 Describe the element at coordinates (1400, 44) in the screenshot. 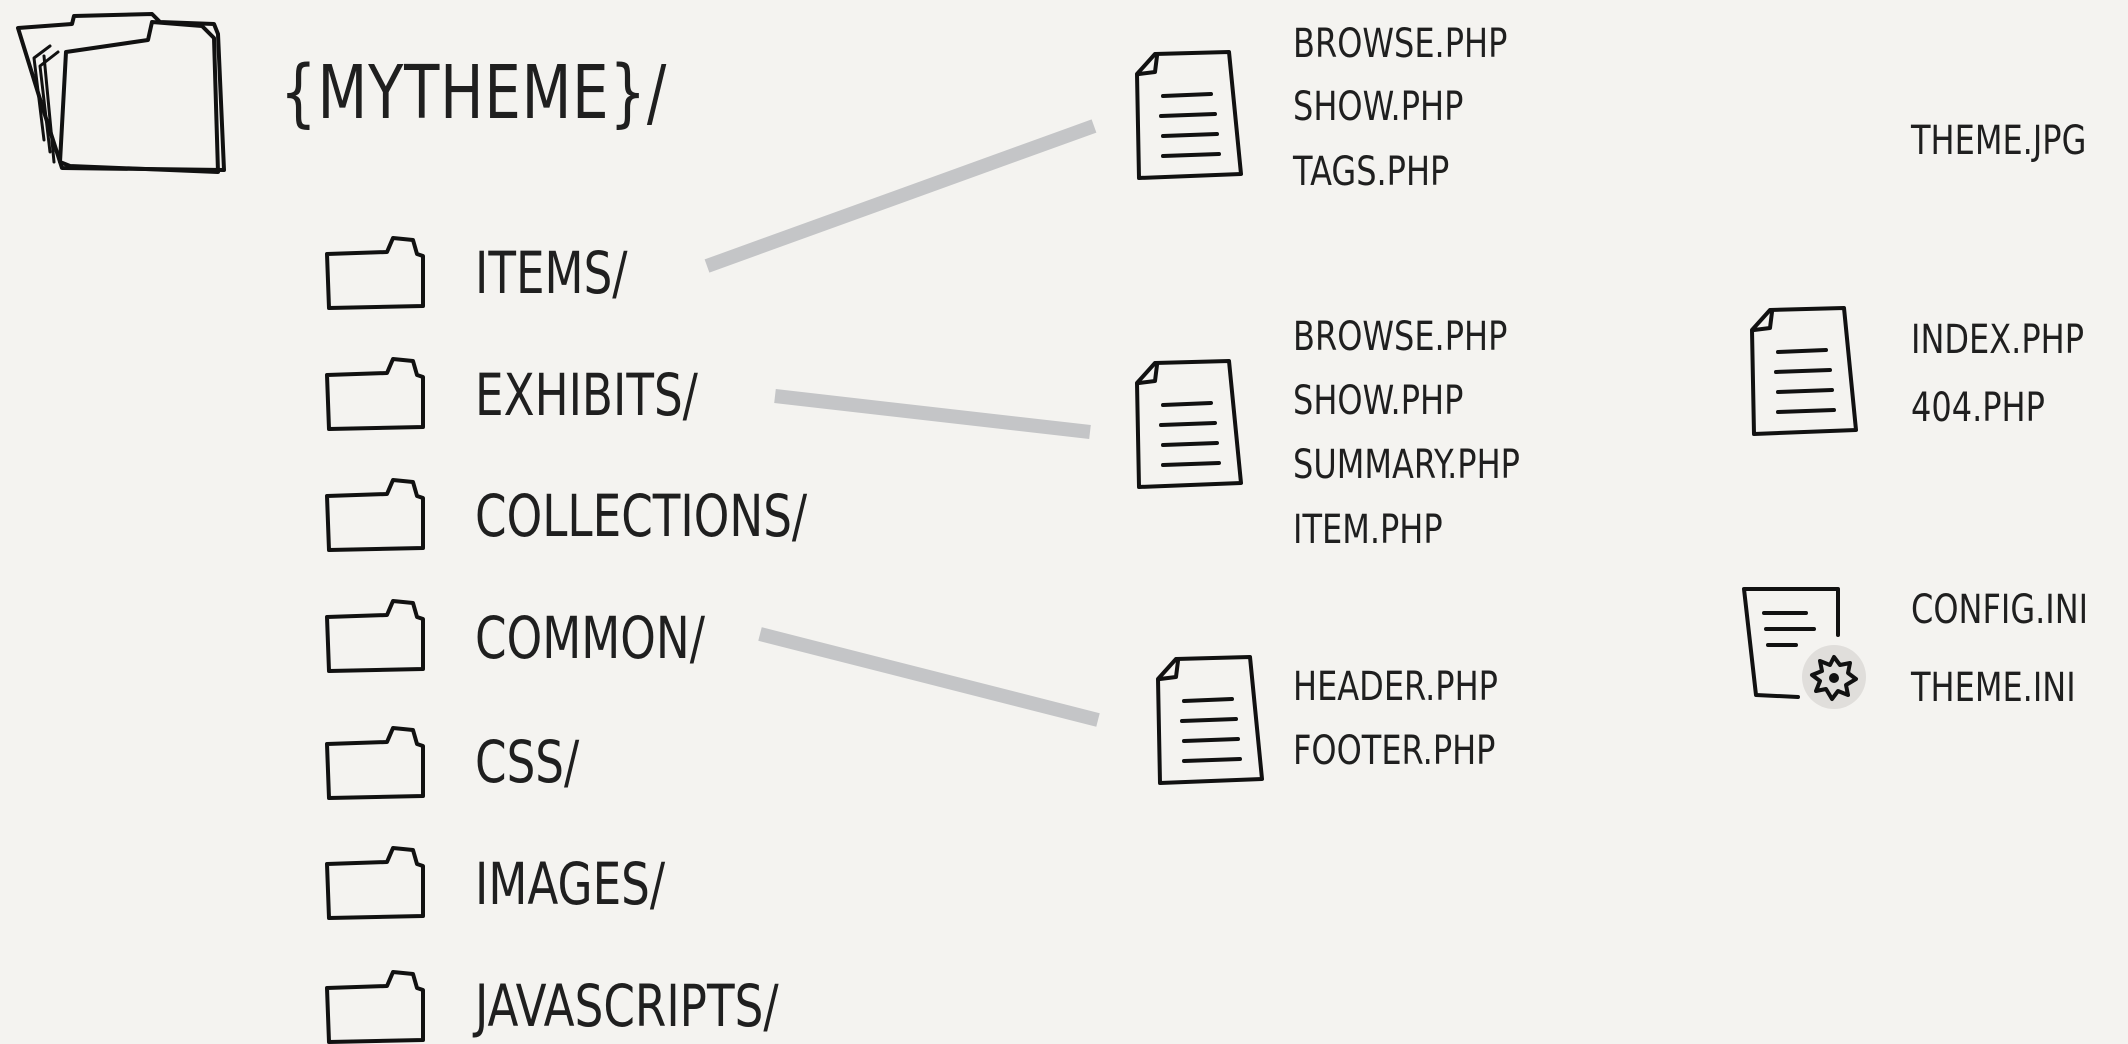

I see `items-file-browse: BROWSE.PHP` at that location.